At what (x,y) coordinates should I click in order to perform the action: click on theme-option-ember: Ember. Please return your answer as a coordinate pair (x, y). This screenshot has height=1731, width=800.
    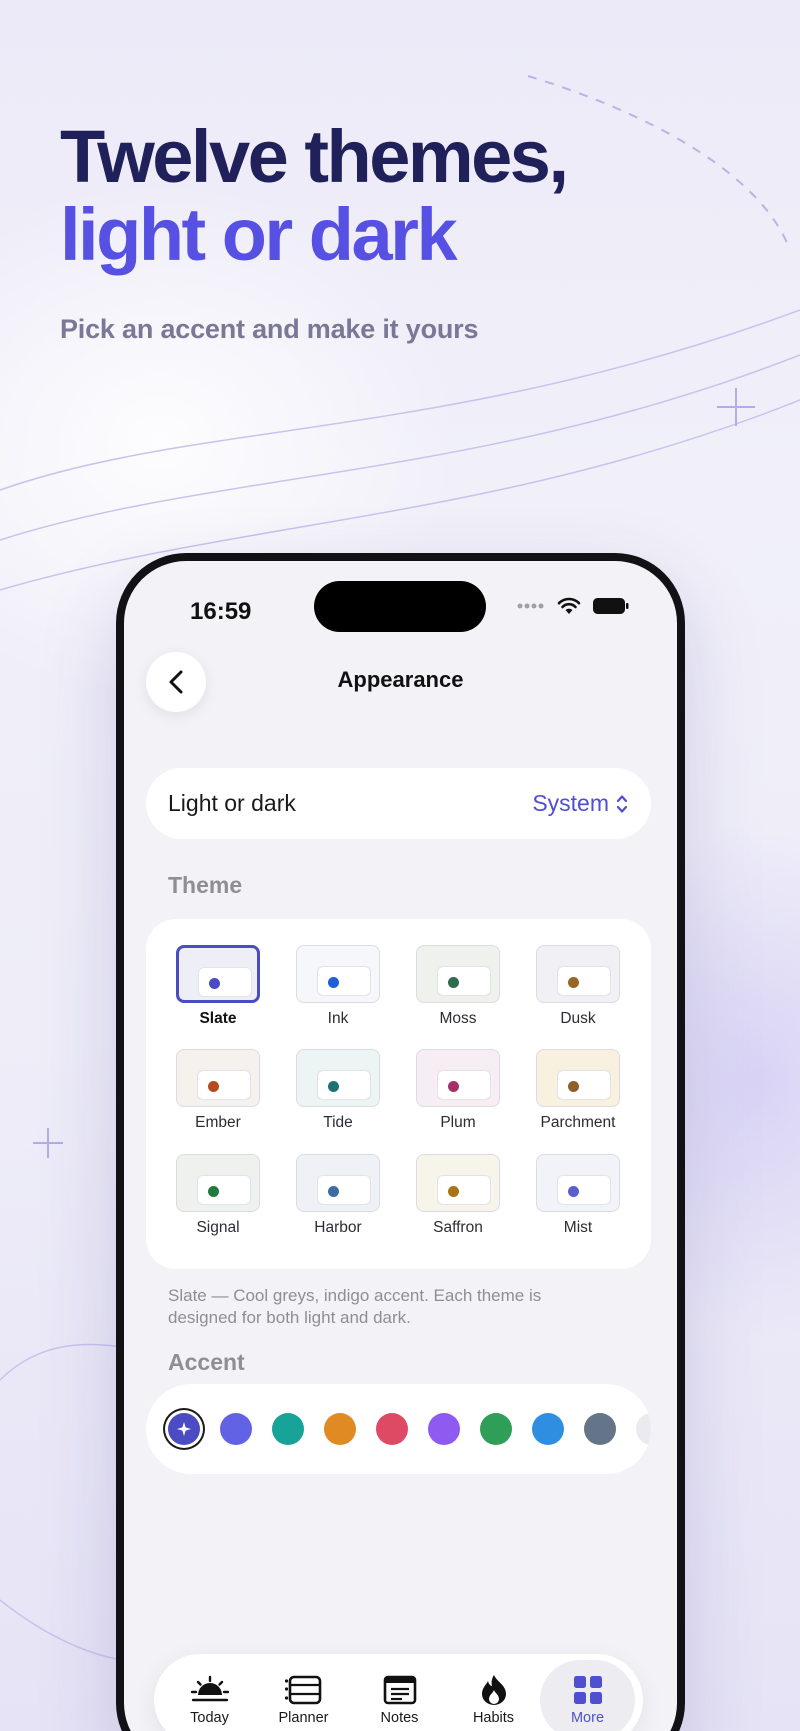
    Looking at the image, I should click on (218, 1090).